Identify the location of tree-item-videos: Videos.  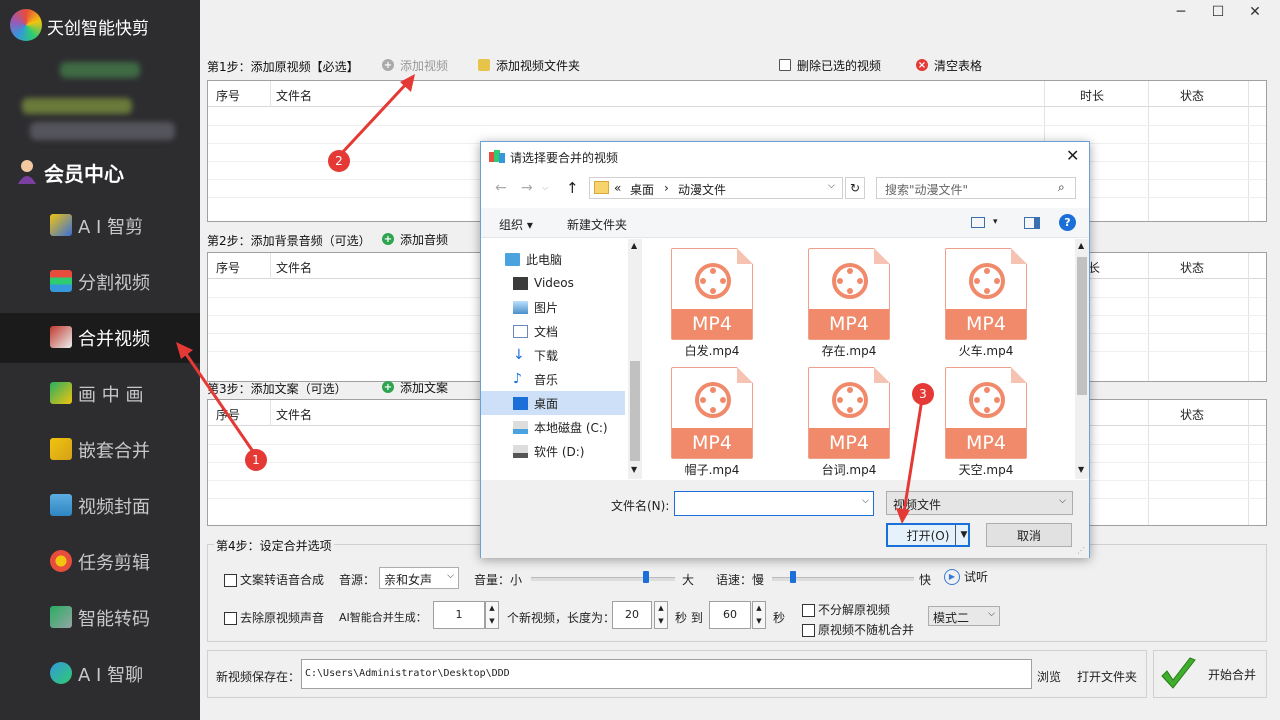
(553, 283).